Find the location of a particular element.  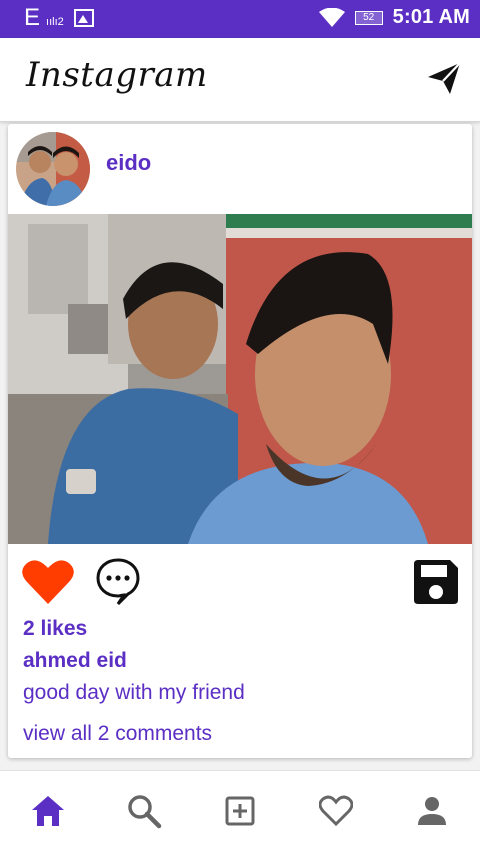

send-icon is located at coordinates (444, 78).